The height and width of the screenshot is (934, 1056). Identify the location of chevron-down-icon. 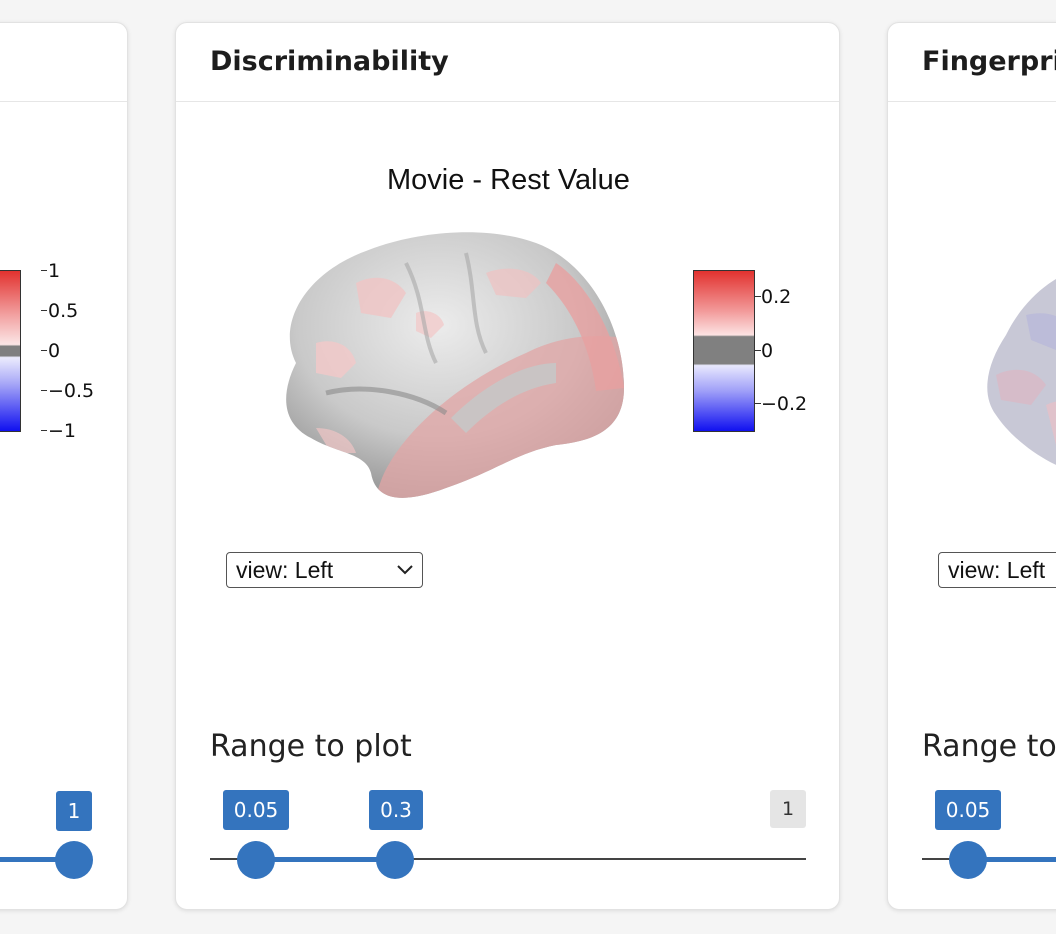
(405, 570).